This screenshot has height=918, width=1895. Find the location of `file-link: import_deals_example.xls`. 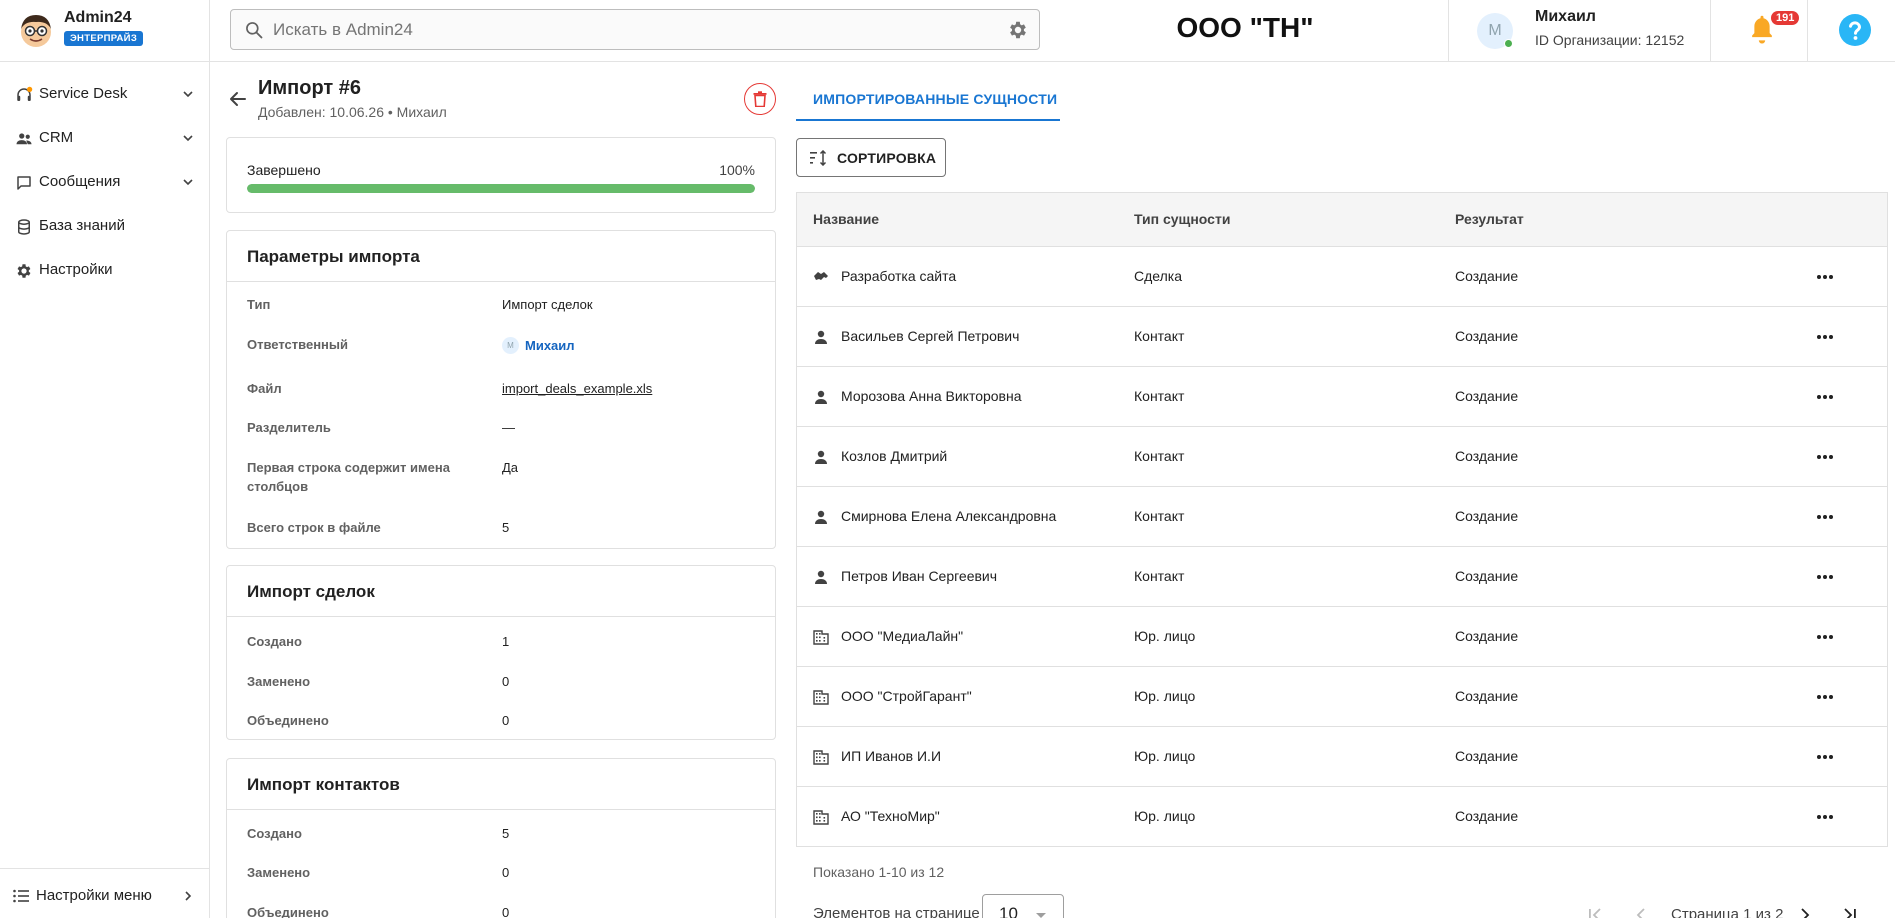

file-link: import_deals_example.xls is located at coordinates (577, 388).